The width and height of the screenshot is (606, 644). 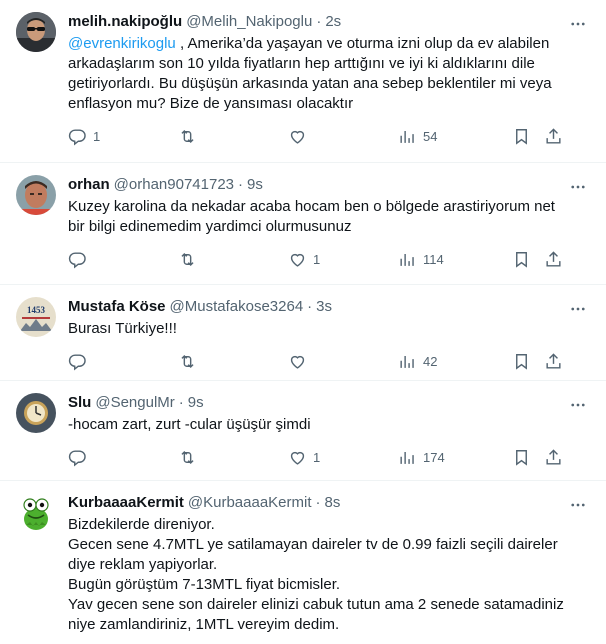 I want to click on author-handle: @Melih_Nakipoglu, so click(x=249, y=22).